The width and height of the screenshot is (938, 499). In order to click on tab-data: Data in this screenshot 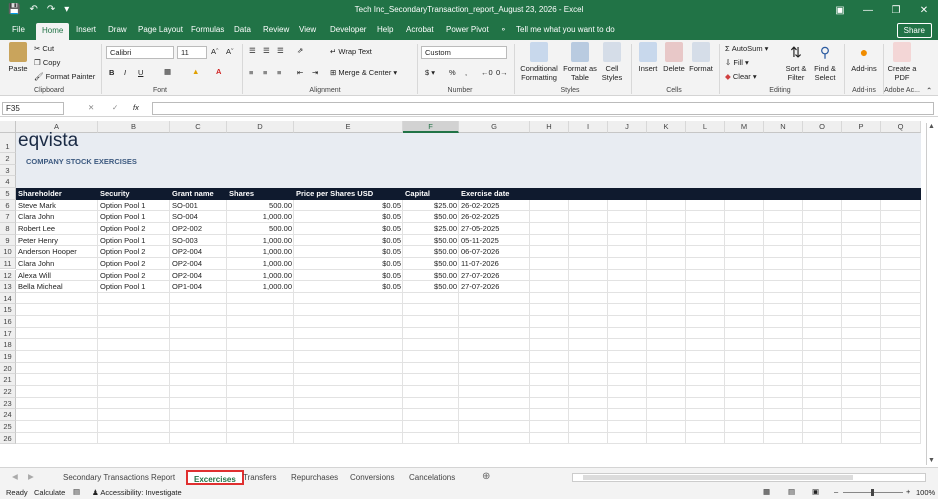, I will do `click(242, 29)`.